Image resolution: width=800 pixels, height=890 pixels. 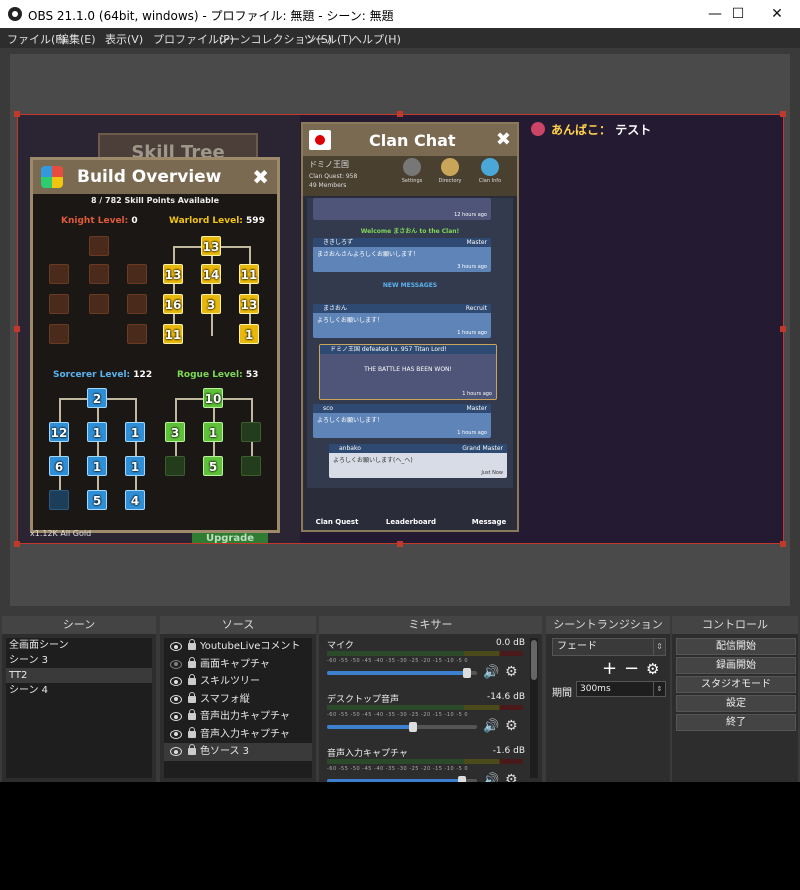 I want to click on menu-edit: 編集(E), so click(x=77, y=39).